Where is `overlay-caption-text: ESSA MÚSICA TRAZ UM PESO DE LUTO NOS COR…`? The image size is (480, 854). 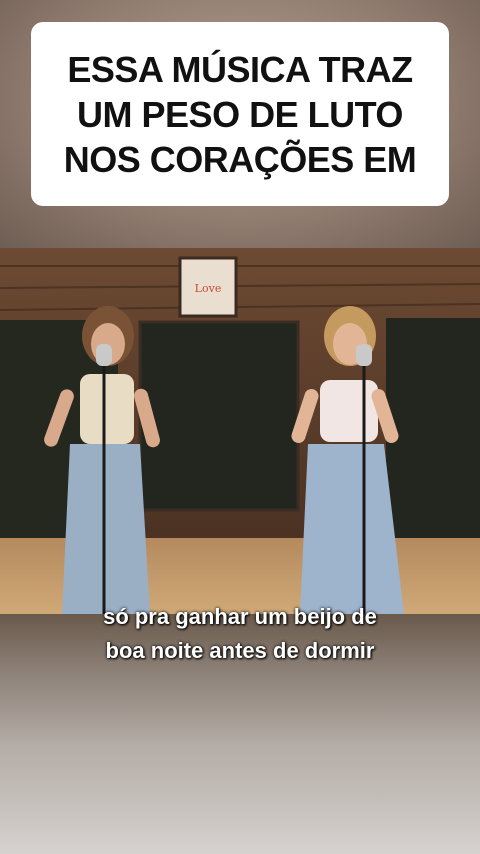
overlay-caption-text: ESSA MÚSICA TRAZ UM PESO DE LUTO NOS COR… is located at coordinates (240, 114).